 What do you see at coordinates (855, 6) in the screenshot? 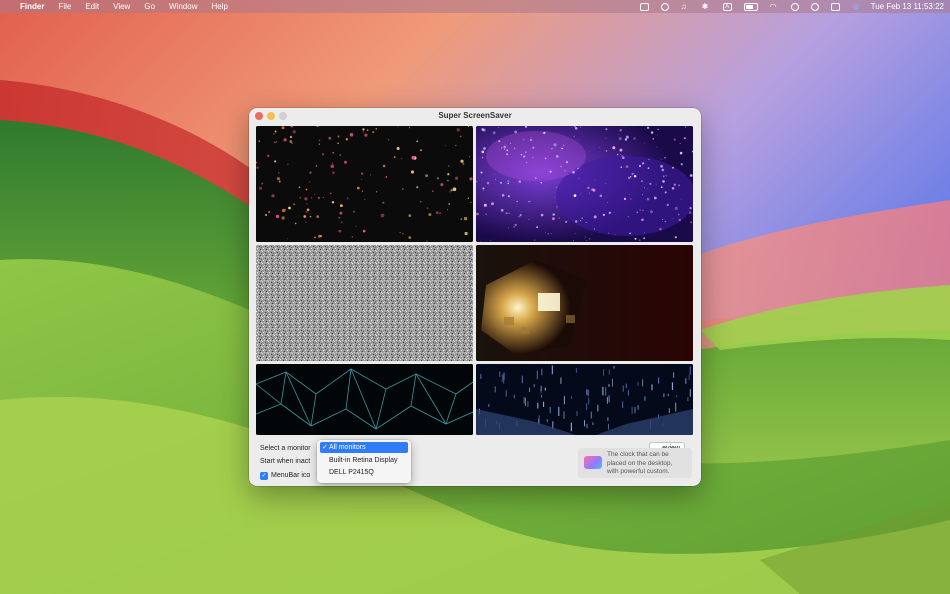
I see `siri-icon` at bounding box center [855, 6].